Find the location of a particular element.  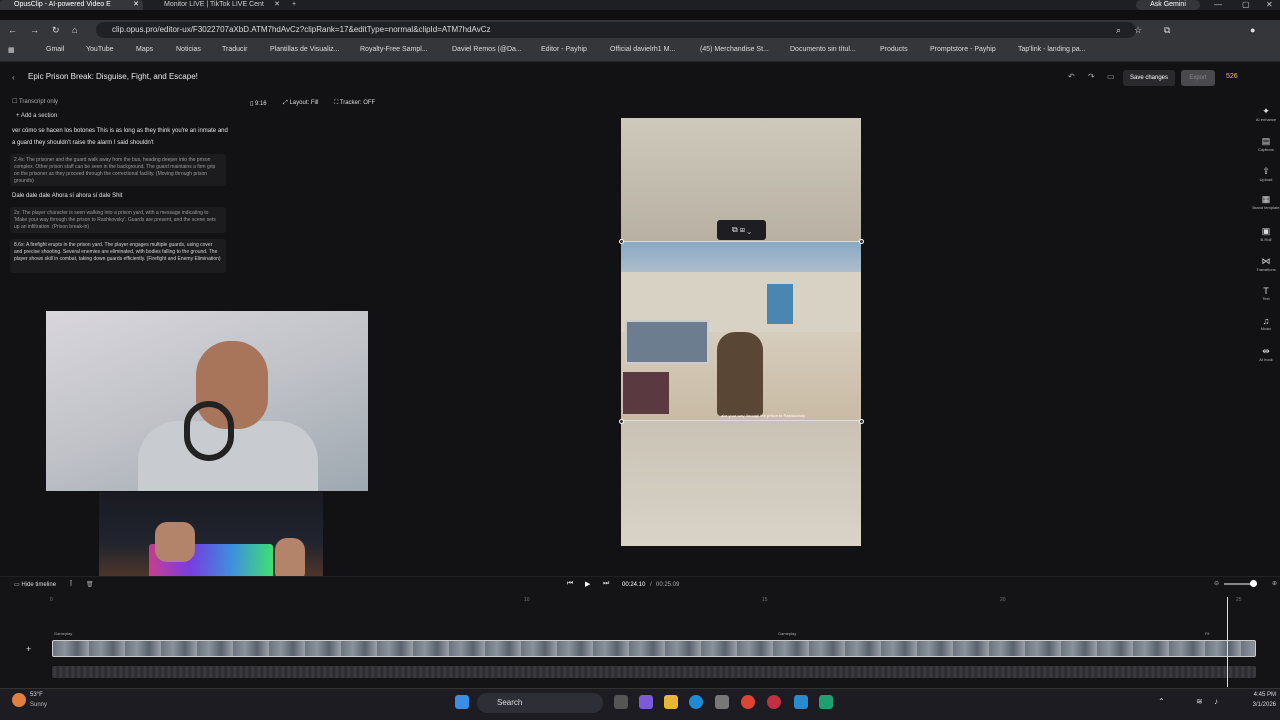

split-icon: ⫿ is located at coordinates (71, 584).